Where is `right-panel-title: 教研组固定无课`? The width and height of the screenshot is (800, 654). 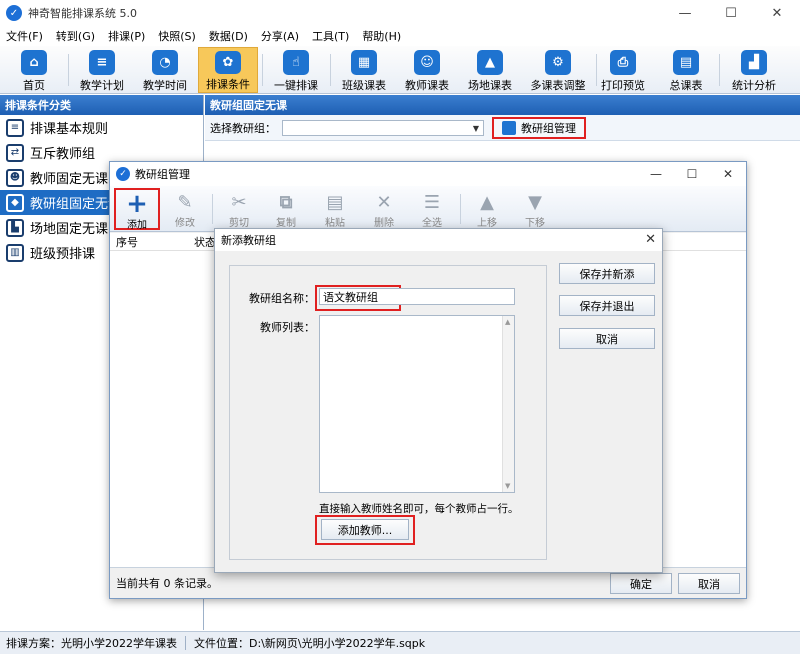 right-panel-title: 教研组固定无课 is located at coordinates (502, 105).